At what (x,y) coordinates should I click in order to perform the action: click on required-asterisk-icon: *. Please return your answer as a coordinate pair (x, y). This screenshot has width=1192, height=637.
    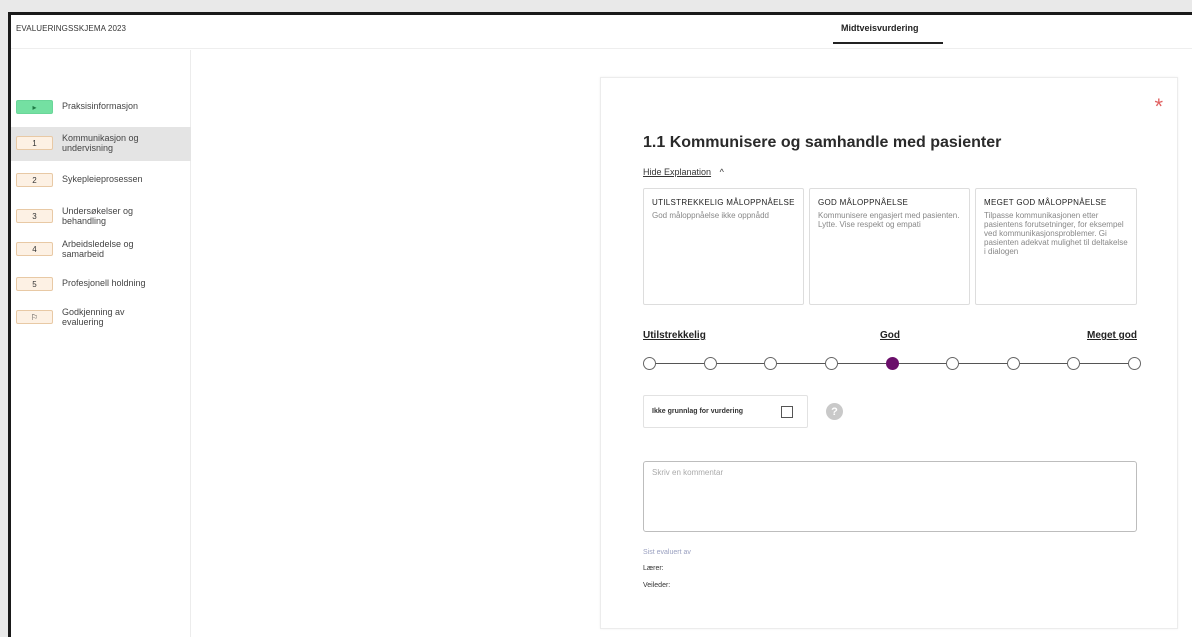
    Looking at the image, I should click on (1158, 106).